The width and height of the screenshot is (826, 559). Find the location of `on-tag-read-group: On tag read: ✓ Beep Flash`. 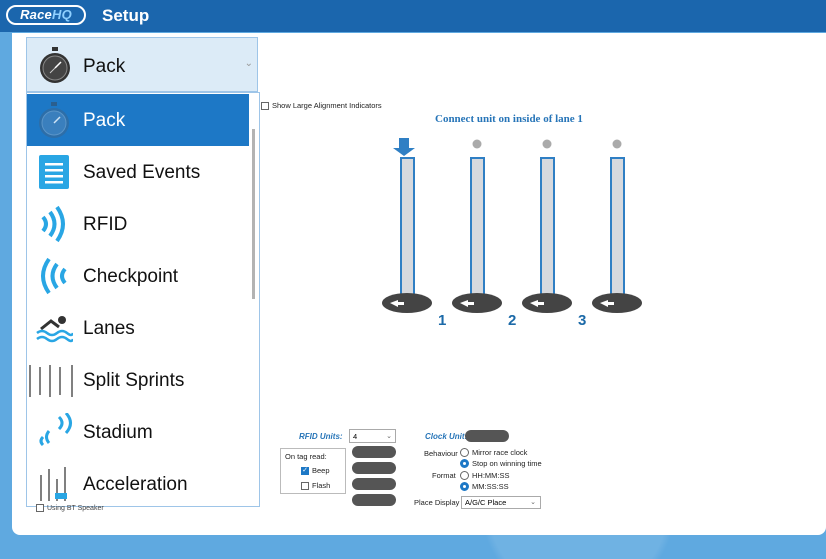

on-tag-read-group: On tag read: ✓ Beep Flash is located at coordinates (313, 471).